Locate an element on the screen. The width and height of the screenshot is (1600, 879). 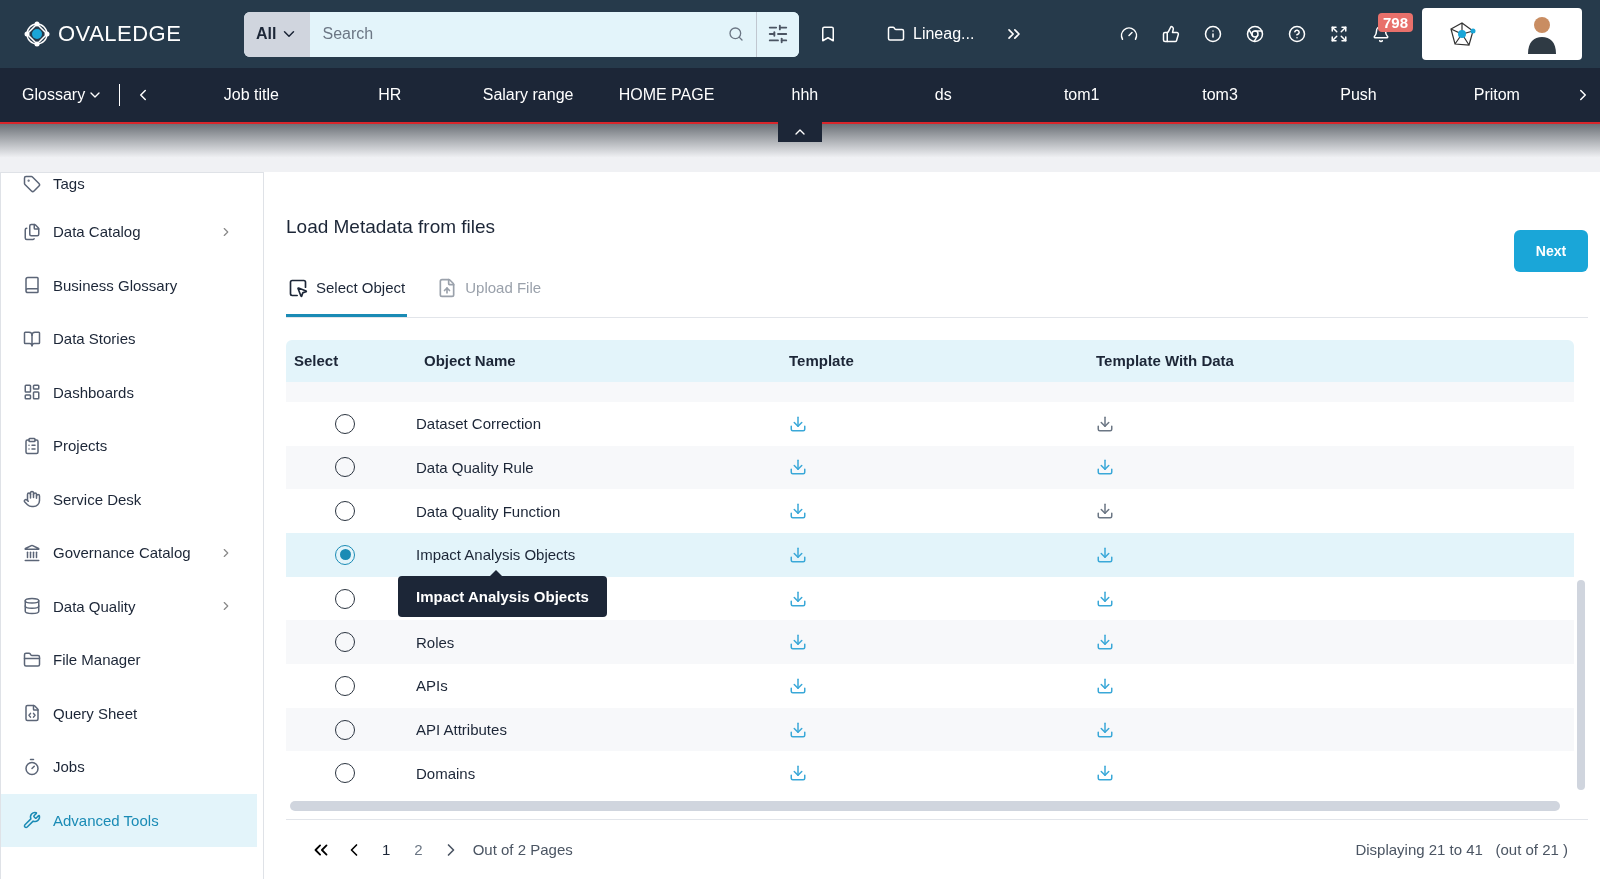
glossary-dropdown: Glossary is located at coordinates (71, 95).